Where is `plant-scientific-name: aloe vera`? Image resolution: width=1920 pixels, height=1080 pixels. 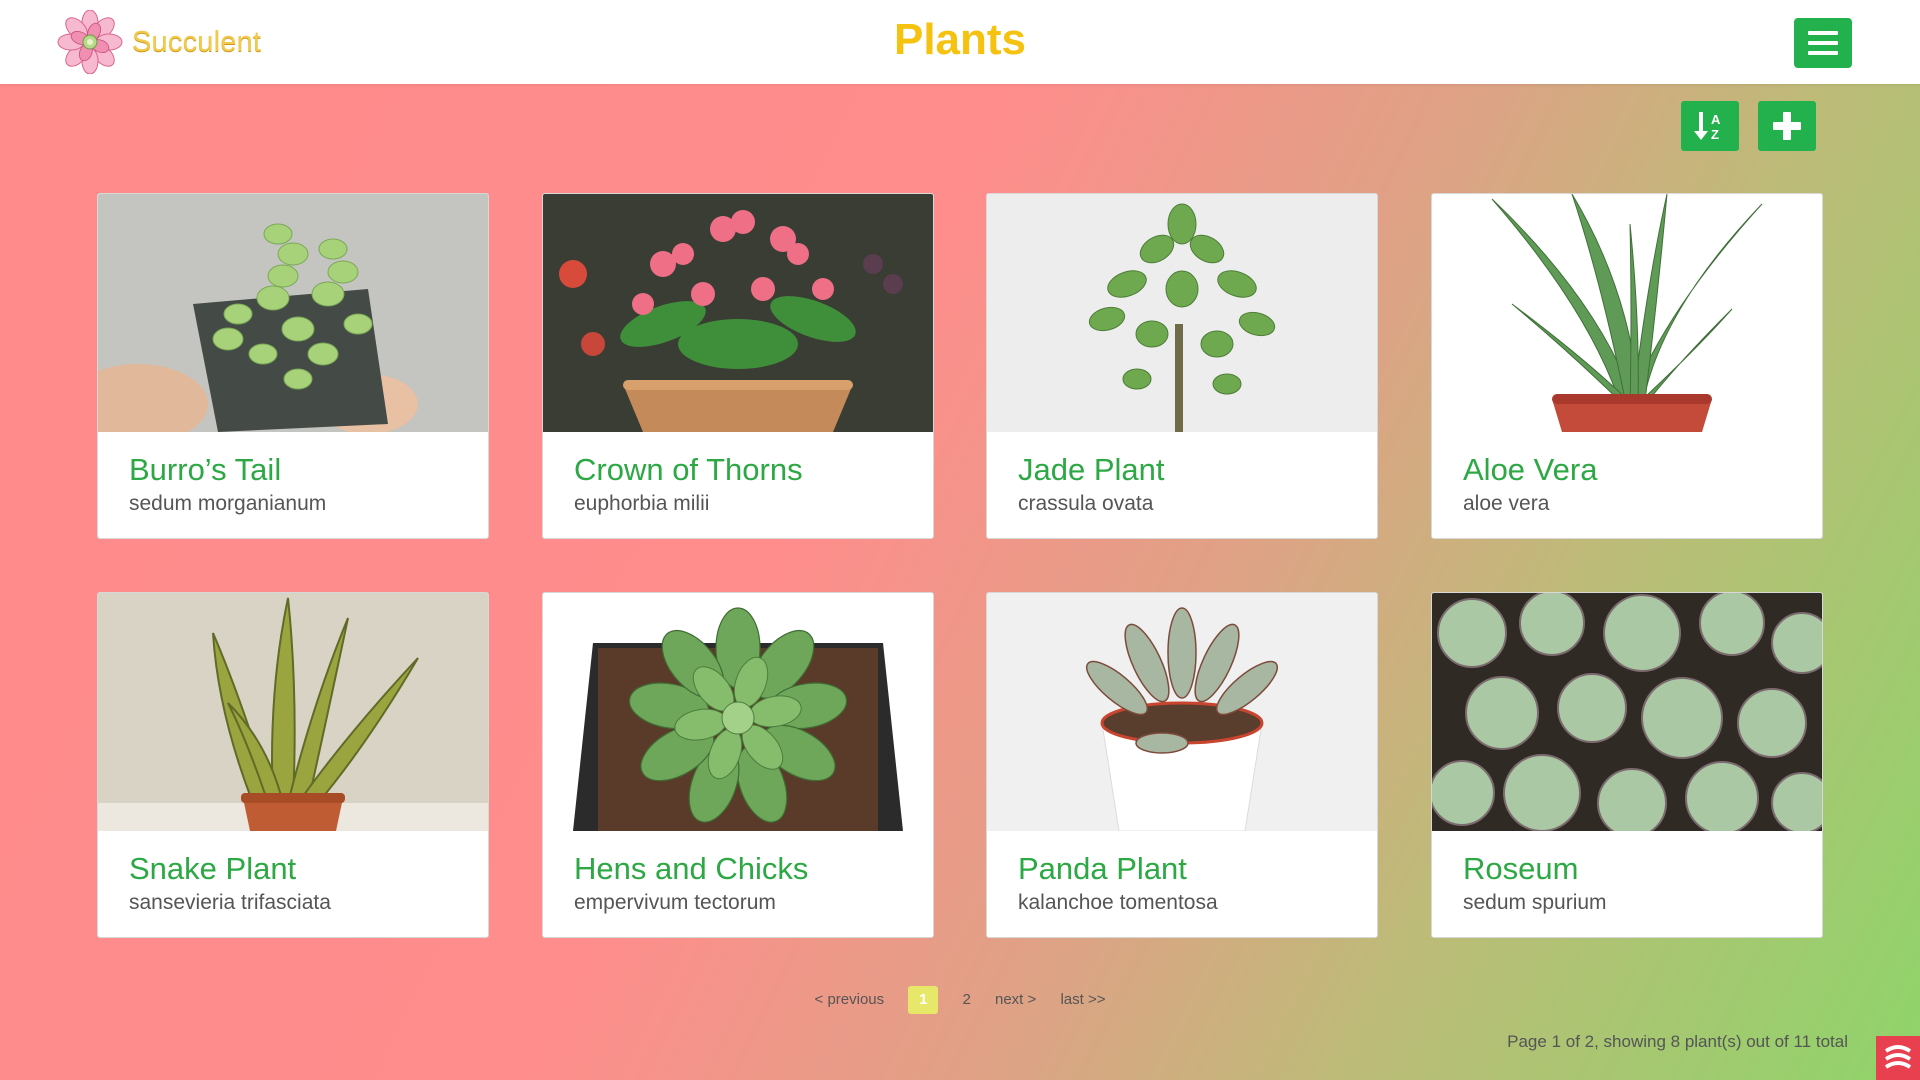
plant-scientific-name: aloe vera is located at coordinates (1506, 503).